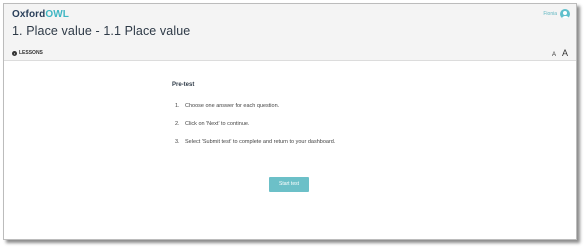 Image resolution: width=584 pixels, height=248 pixels. I want to click on list-item: 2. Click on 'Next' to continue., so click(212, 124).